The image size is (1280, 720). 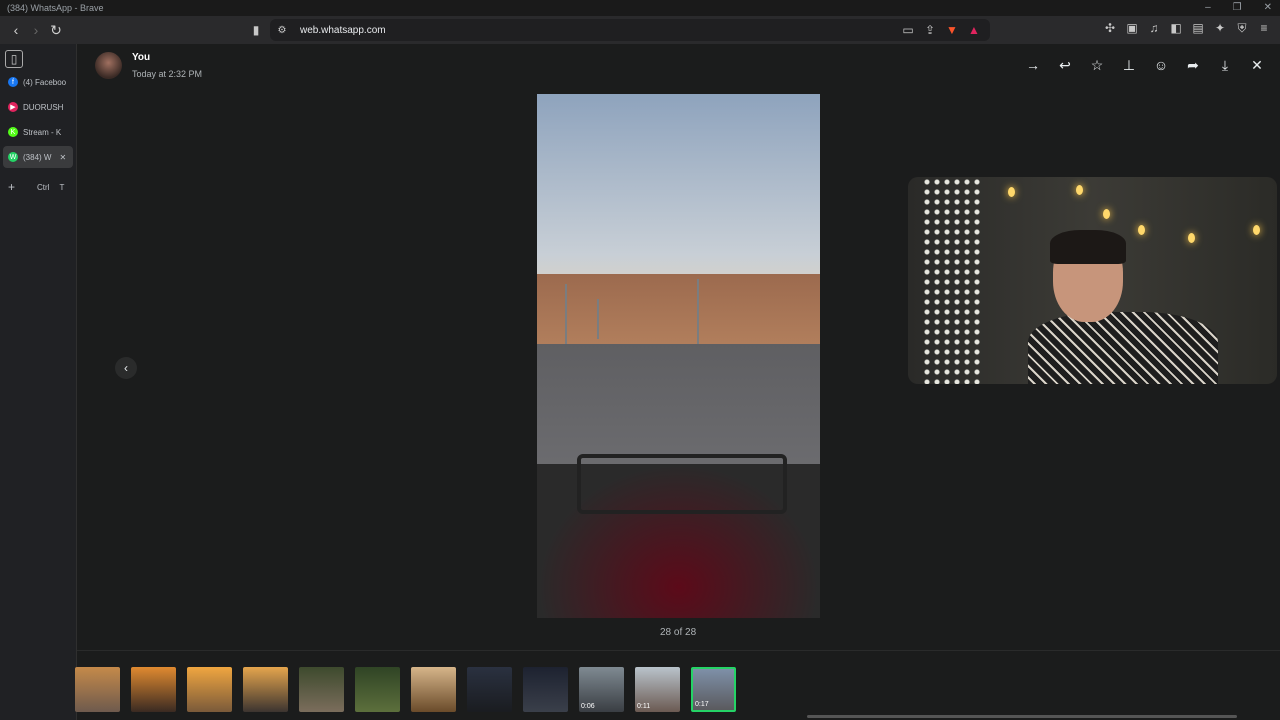 What do you see at coordinates (1242, 28) in the screenshot?
I see `vpn-icon: ⛨` at bounding box center [1242, 28].